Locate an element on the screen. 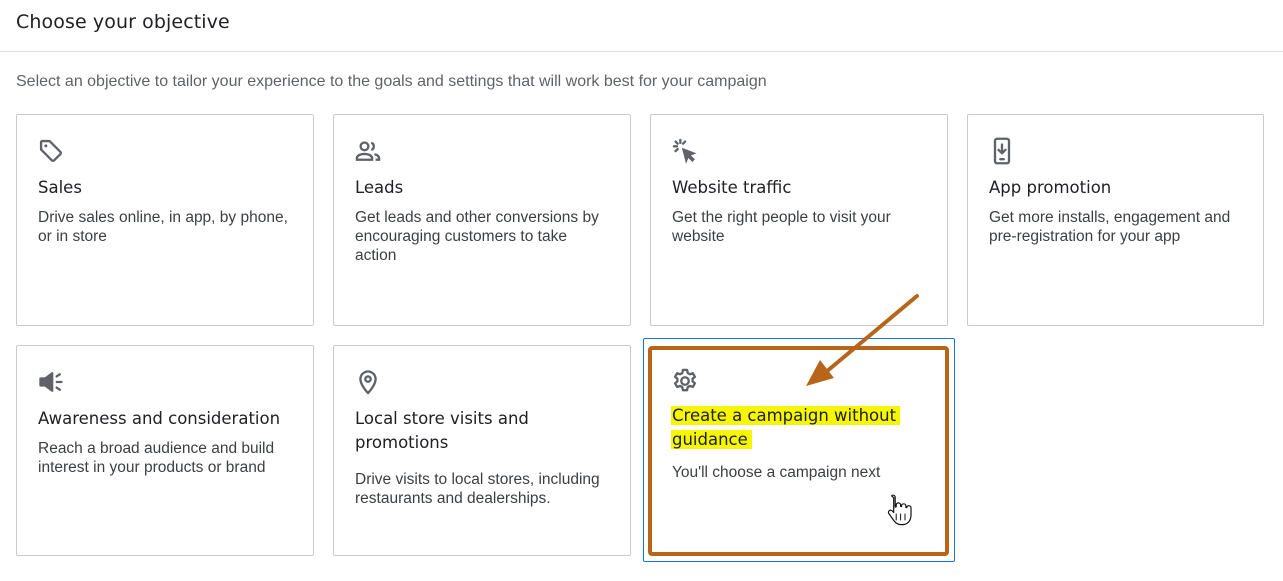 The width and height of the screenshot is (1283, 581). page-title: Choose your objective is located at coordinates (123, 22).